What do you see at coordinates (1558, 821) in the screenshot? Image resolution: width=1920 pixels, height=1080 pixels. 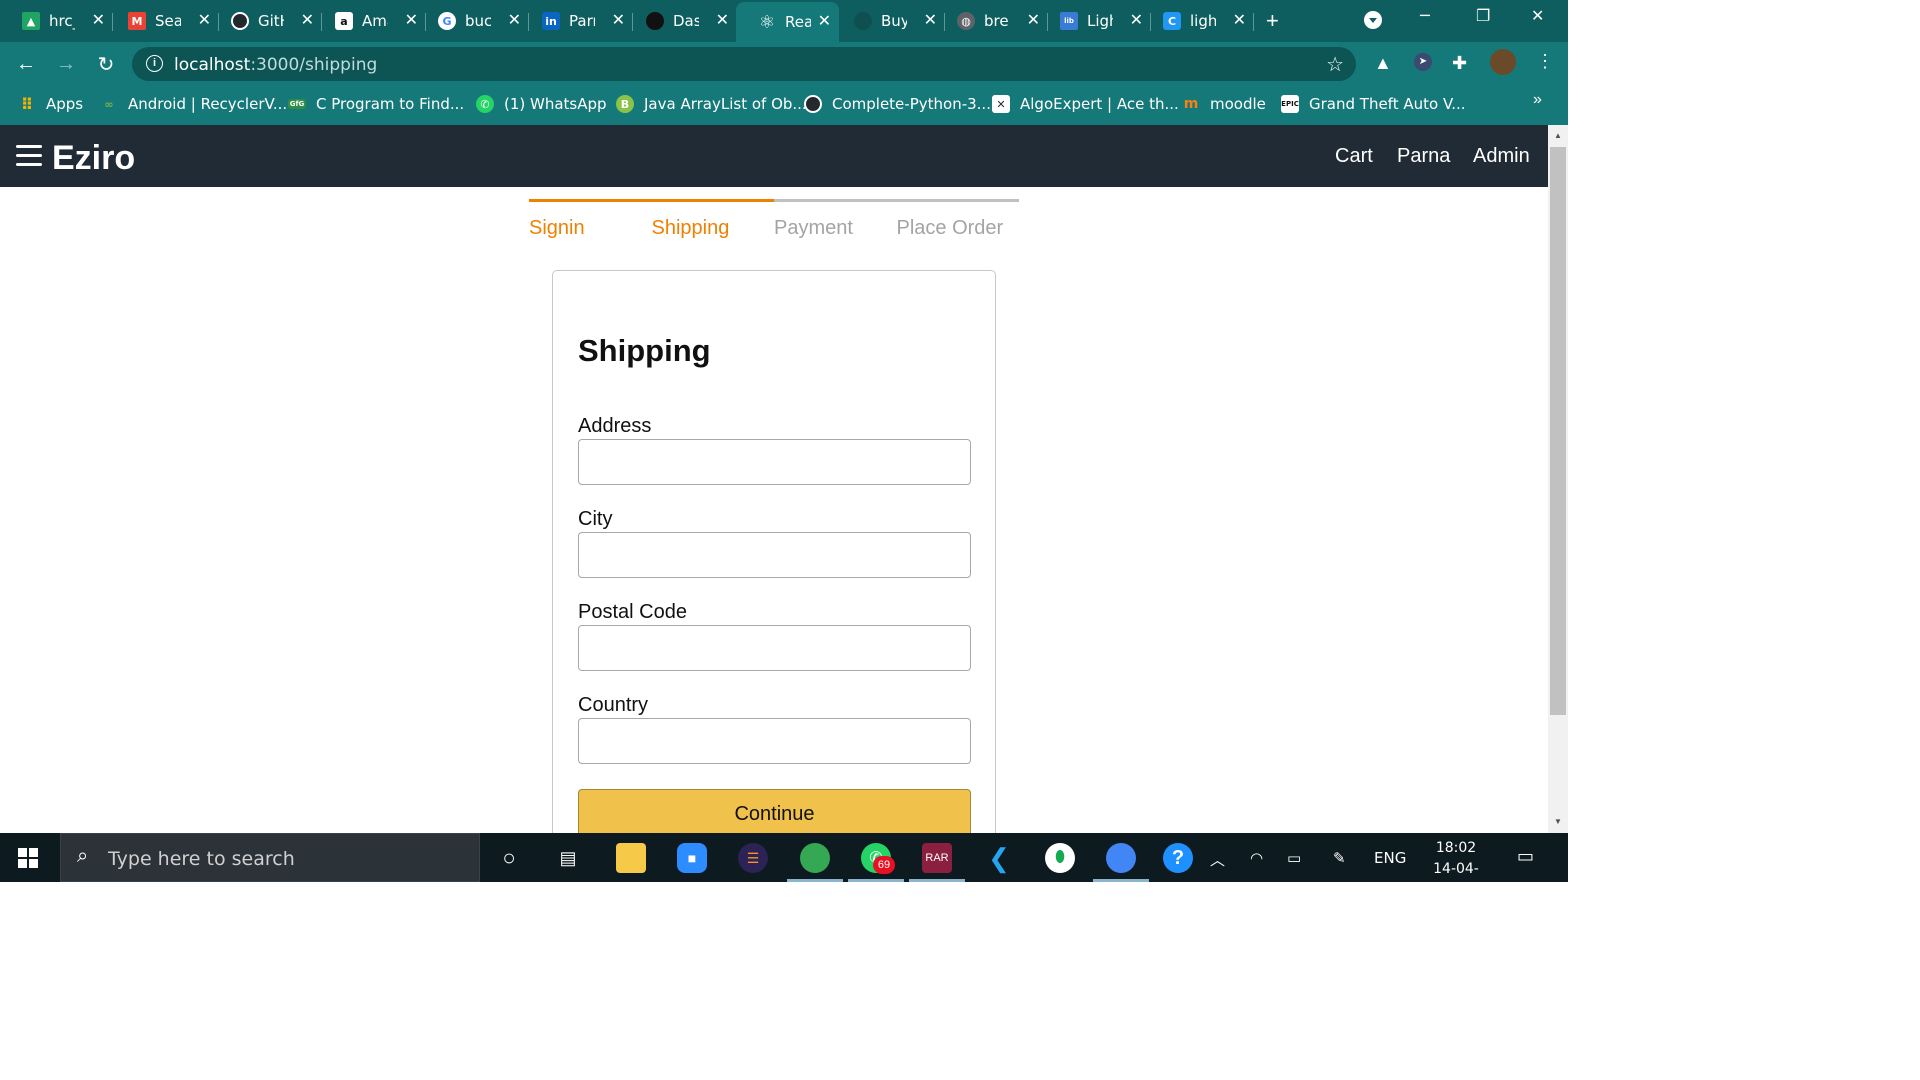 I see `scroll-down-icon: ▼` at bounding box center [1558, 821].